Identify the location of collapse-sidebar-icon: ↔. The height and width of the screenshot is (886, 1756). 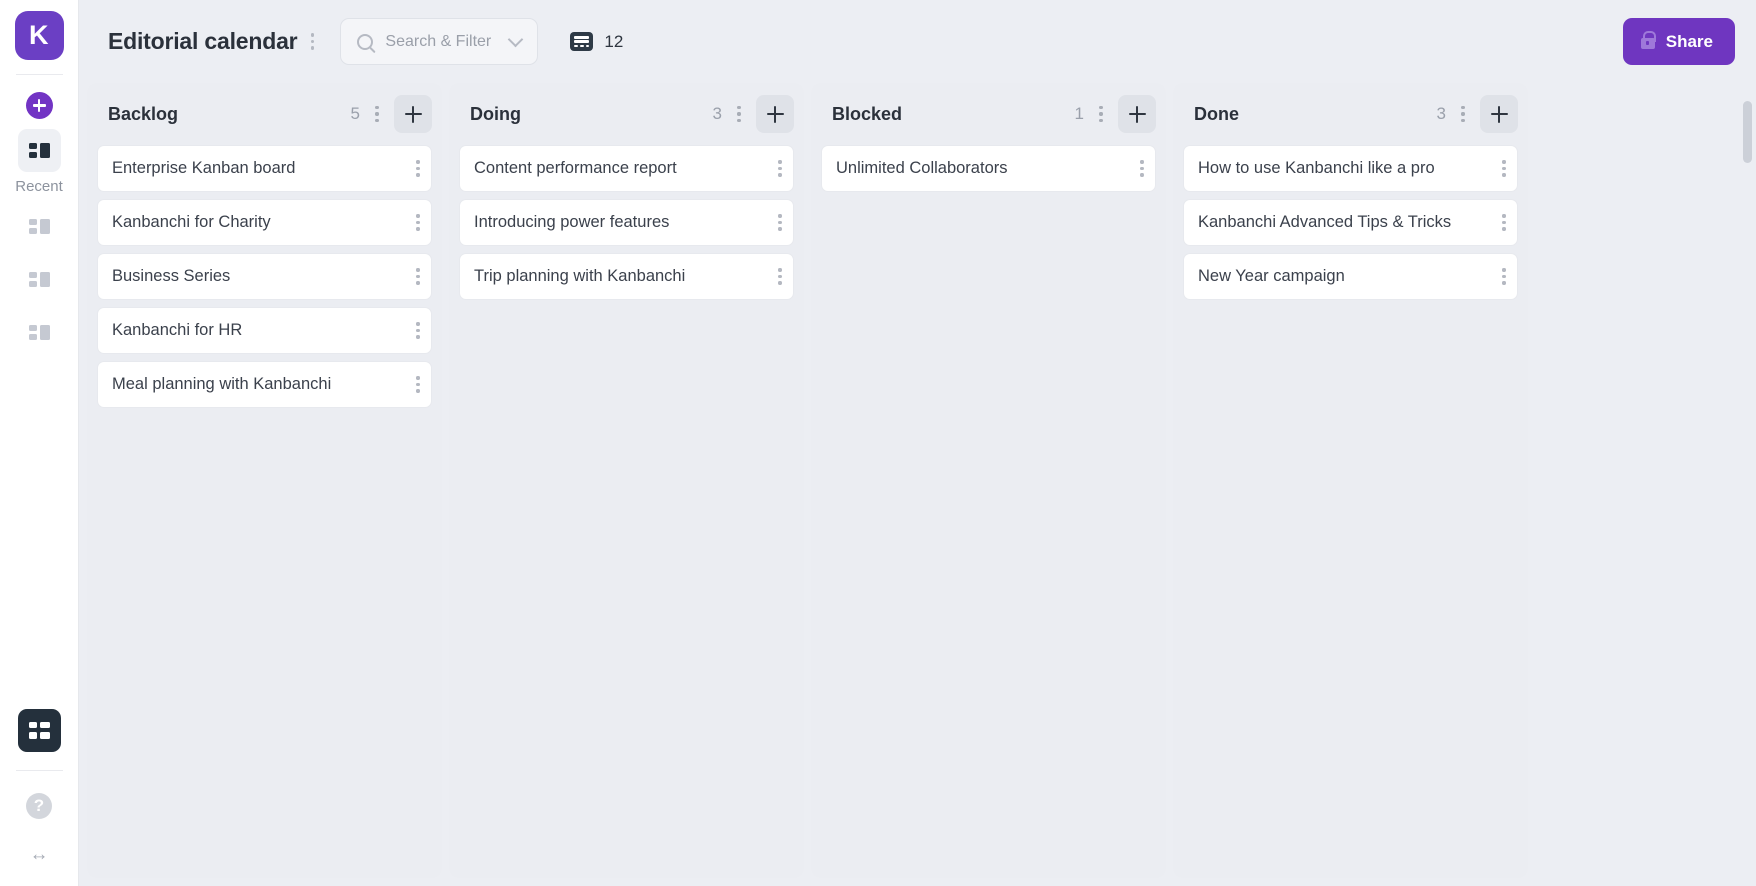
(39, 854).